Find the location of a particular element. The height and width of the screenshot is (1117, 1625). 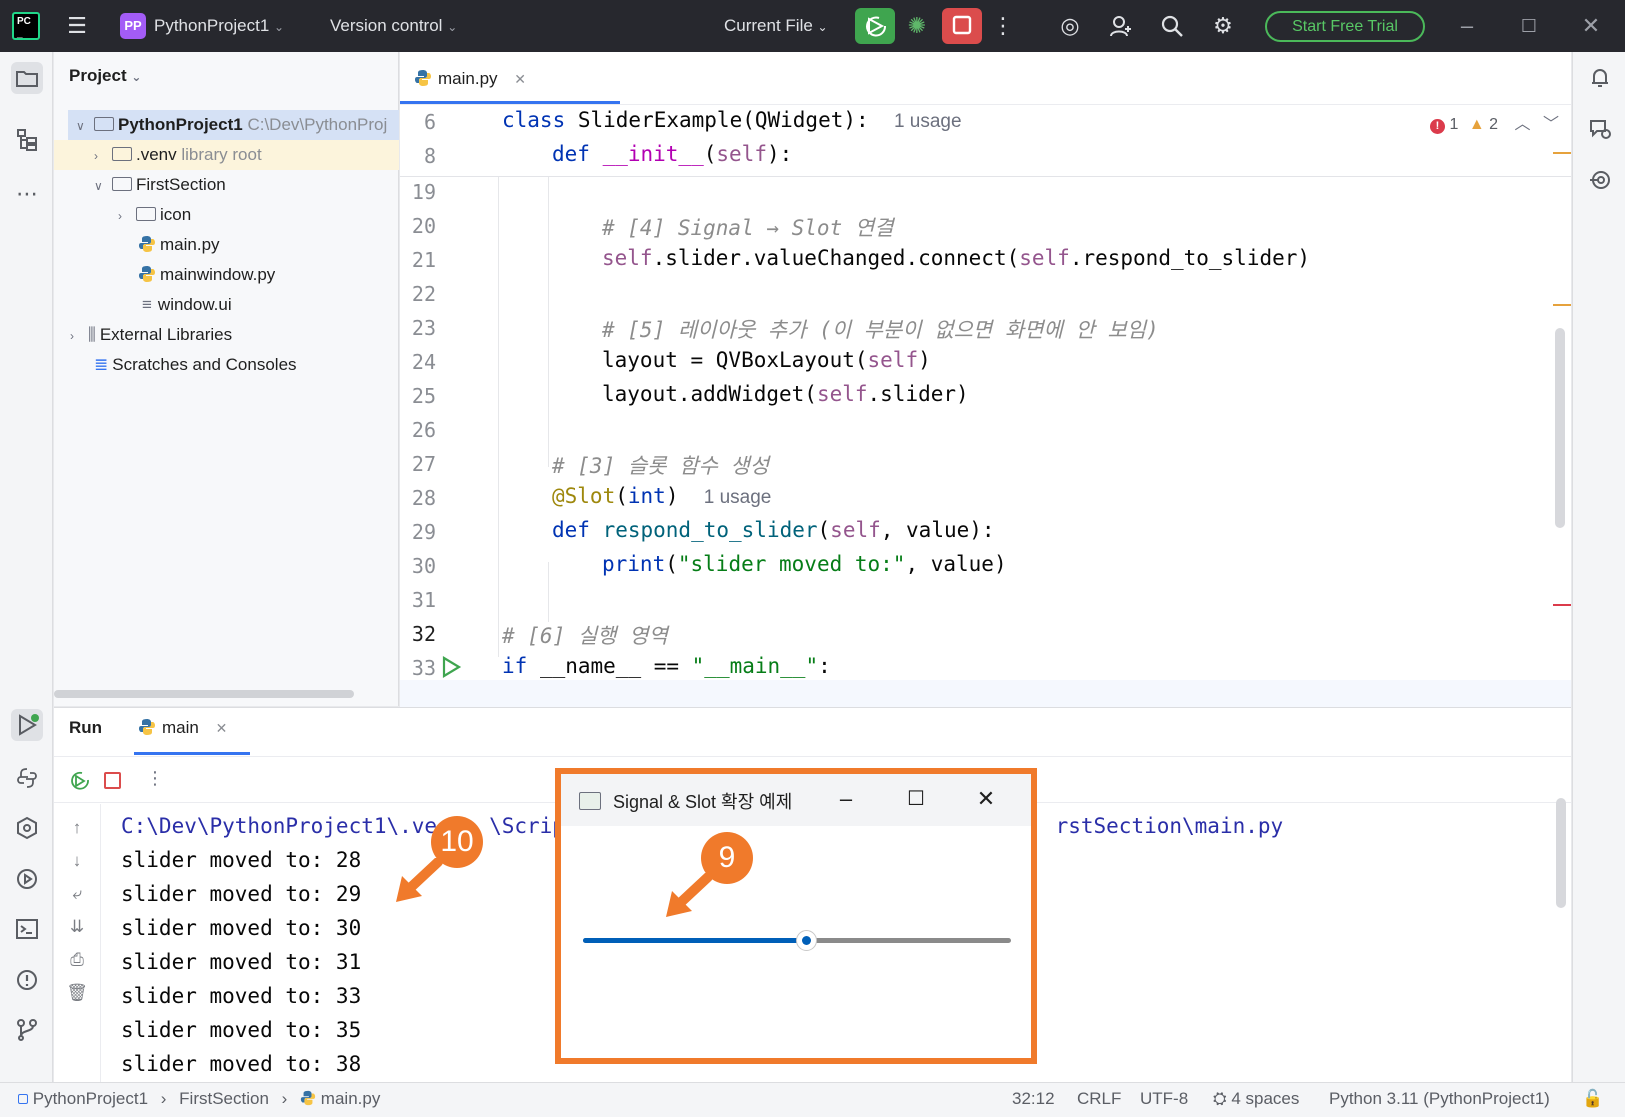

slider-thumb is located at coordinates (806, 940).